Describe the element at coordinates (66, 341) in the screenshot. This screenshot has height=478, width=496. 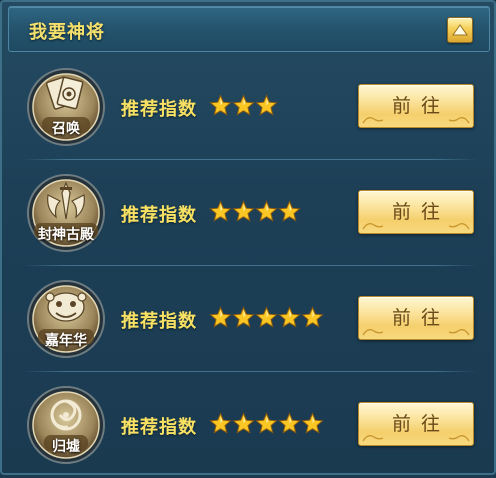
I see `badge-label: 嘉年华` at that location.